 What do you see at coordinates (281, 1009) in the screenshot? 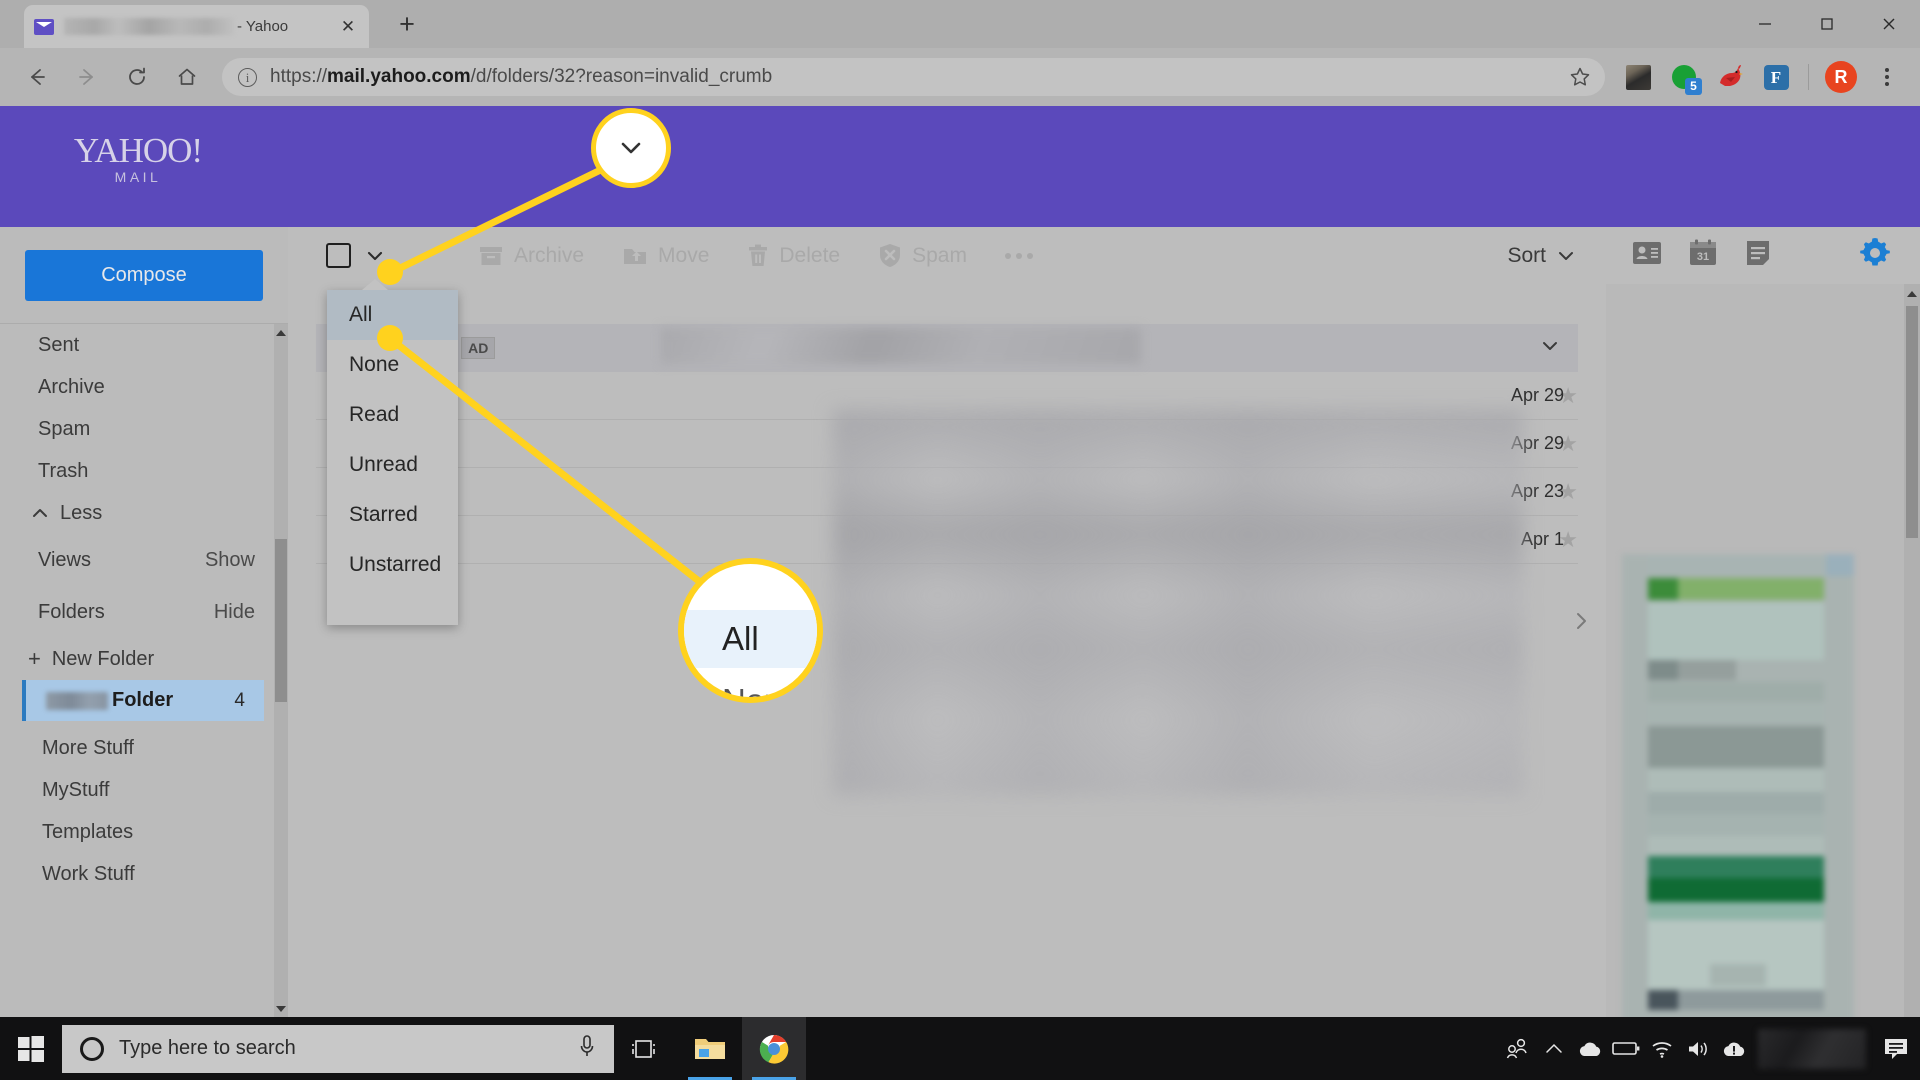
I see `sidebar-scroll-down-icon` at bounding box center [281, 1009].